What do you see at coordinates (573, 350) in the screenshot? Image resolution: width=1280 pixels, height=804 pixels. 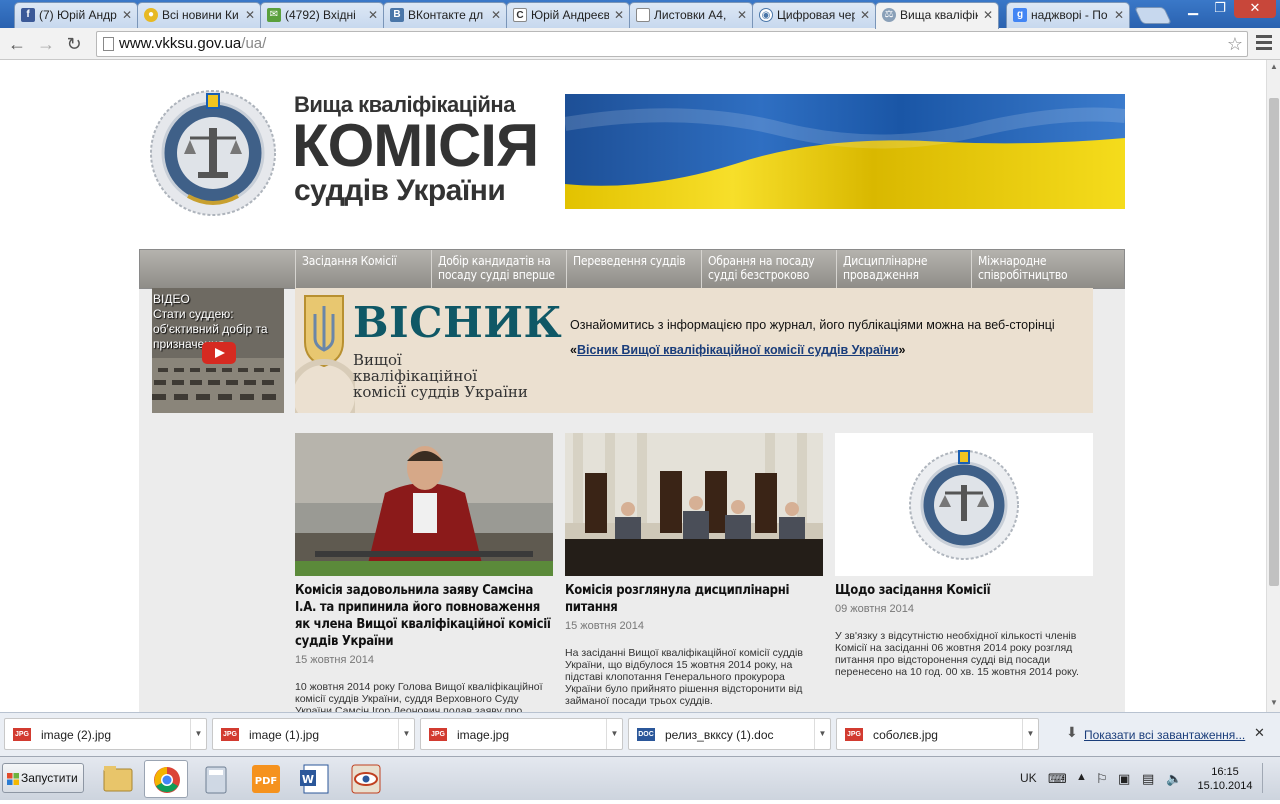 I see `quote-open: «` at bounding box center [573, 350].